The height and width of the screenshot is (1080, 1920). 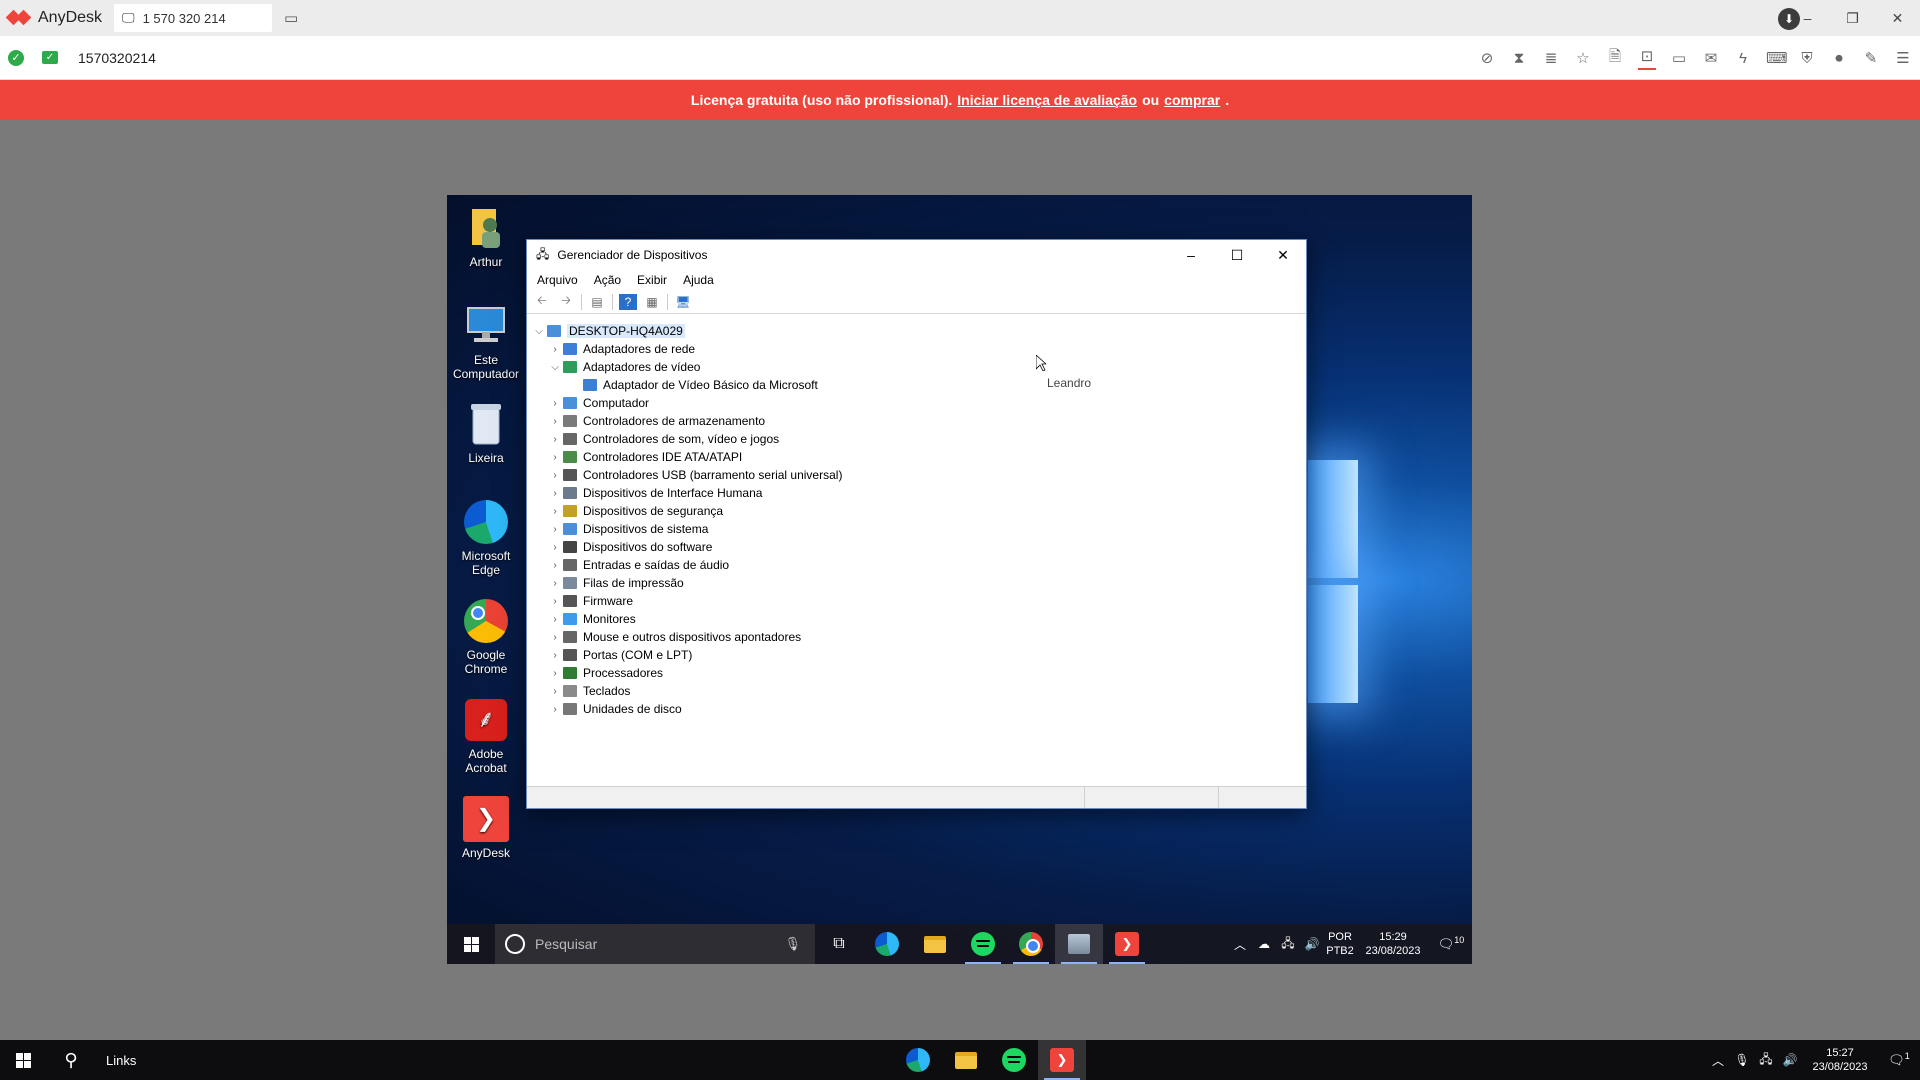 I want to click on taskbar-spotify, so click(x=983, y=944).